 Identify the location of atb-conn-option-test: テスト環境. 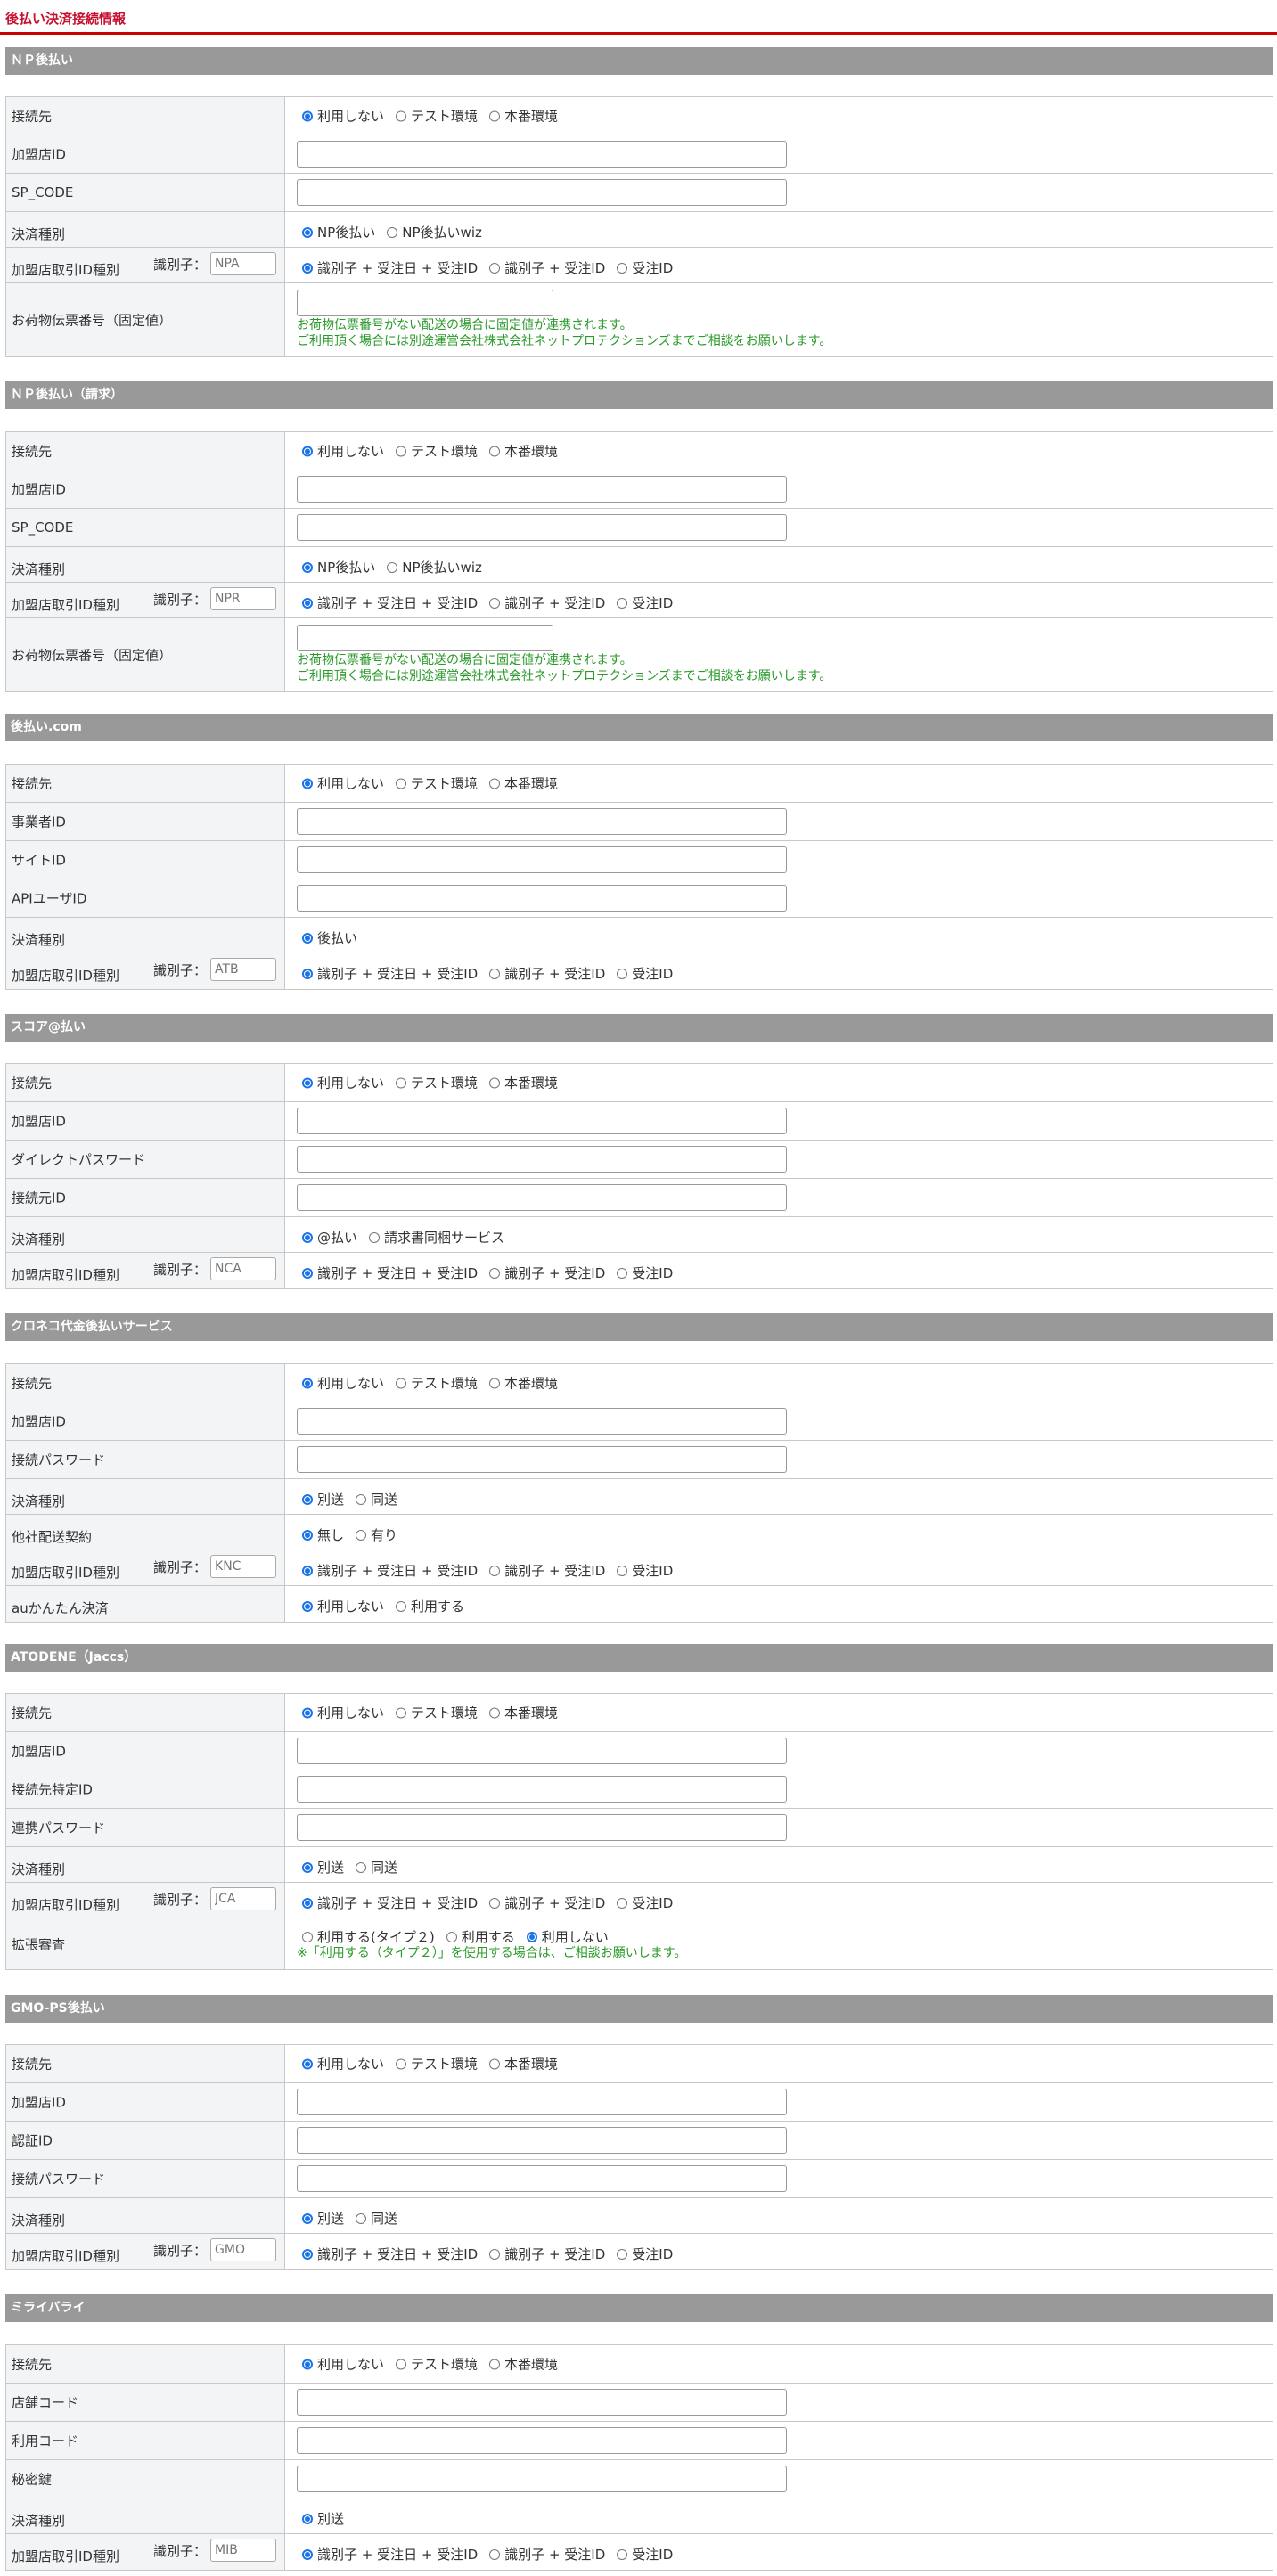
(437, 783).